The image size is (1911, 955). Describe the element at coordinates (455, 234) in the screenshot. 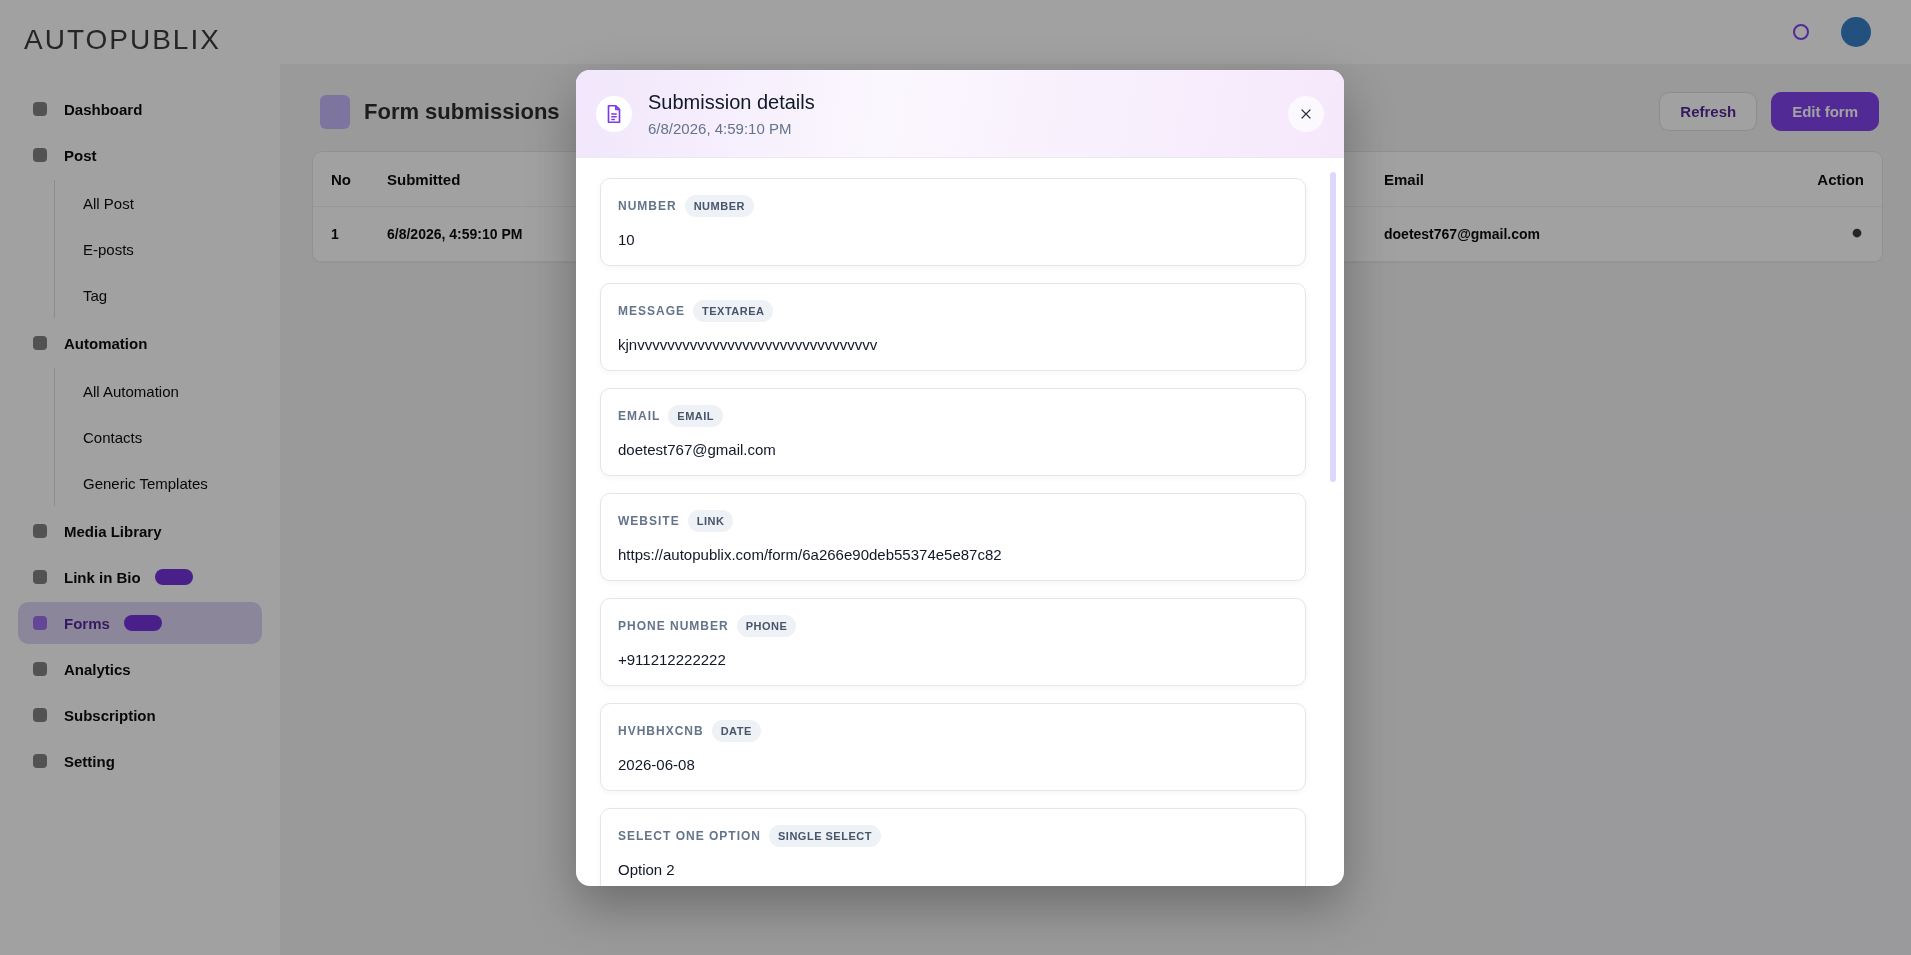

I see `table-cell-text: 6/8/2026, 4:59:10 PM` at that location.